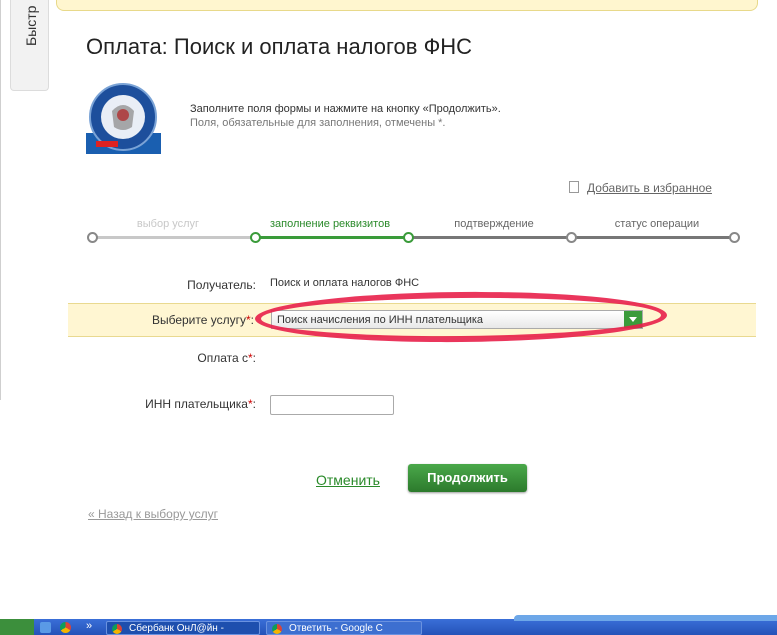 The height and width of the screenshot is (635, 777). I want to click on continue-button: Продолжить, so click(467, 478).